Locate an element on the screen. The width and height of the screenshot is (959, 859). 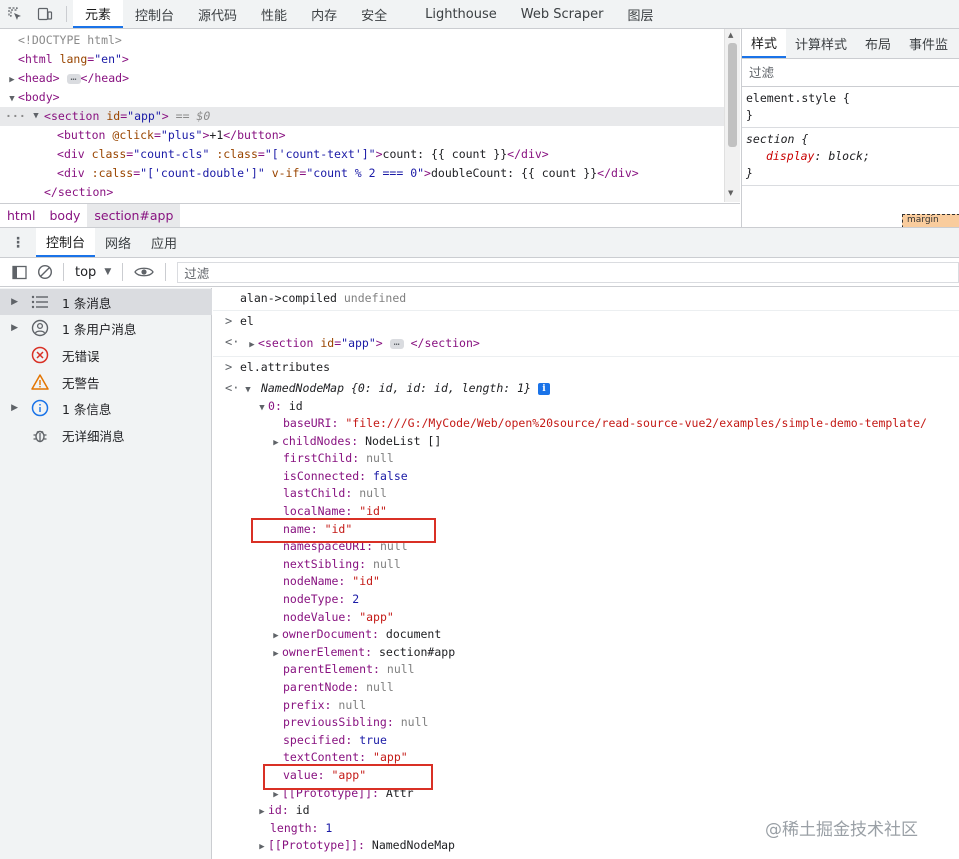
scrollbar-thumb is located at coordinates (732, 95).